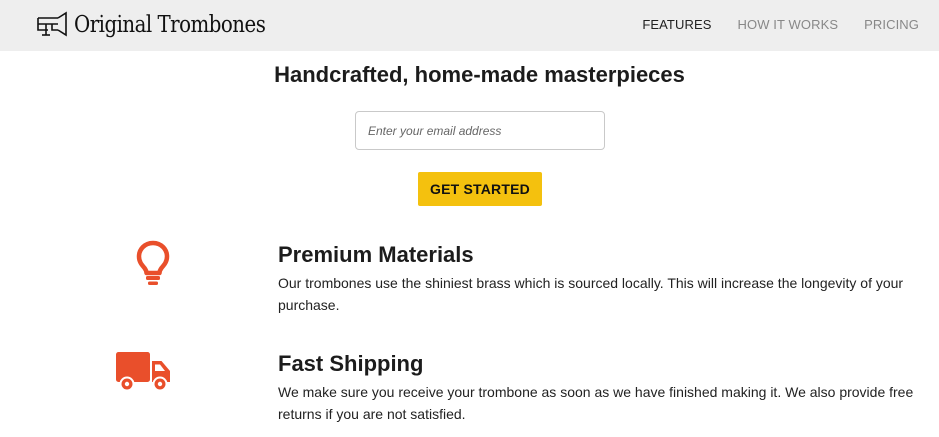  I want to click on feature-title-premium-materials: Premium Materials, so click(376, 254).